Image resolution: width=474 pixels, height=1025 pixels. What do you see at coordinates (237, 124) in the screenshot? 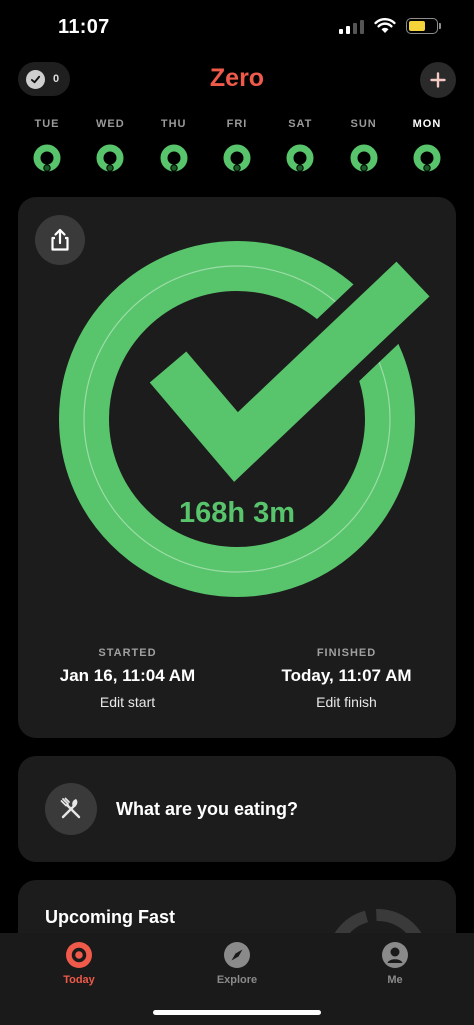
I see `day-label: FRI` at bounding box center [237, 124].